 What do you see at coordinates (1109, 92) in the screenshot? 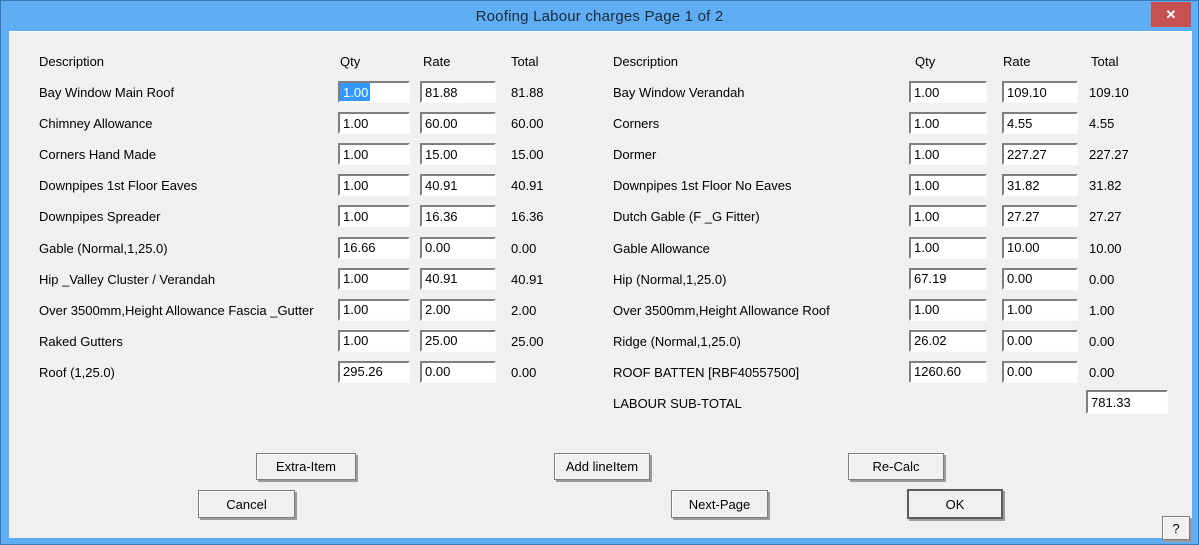
I see `row-total: 109.10` at bounding box center [1109, 92].